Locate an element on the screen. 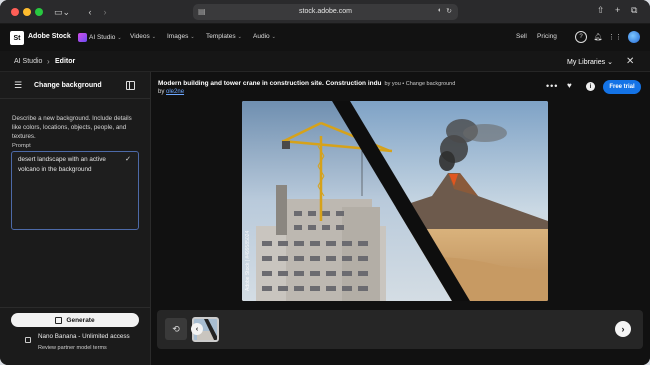 The width and height of the screenshot is (650, 365). bell-icon: 🔔︎ is located at coordinates (598, 37).